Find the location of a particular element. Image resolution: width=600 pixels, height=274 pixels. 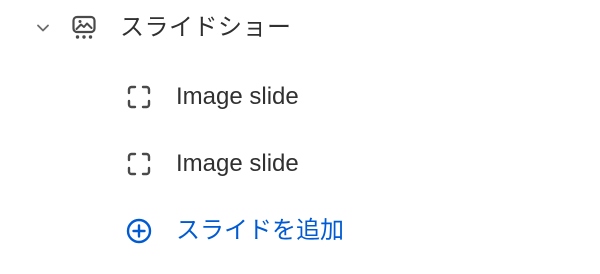

add-slide-label: スライドを追加 is located at coordinates (260, 230).